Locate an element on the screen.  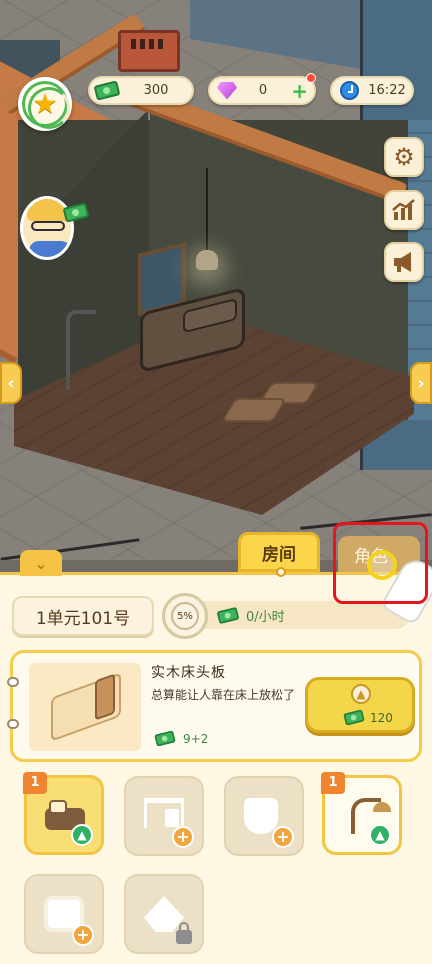
slot-shower: 1 ▲ is located at coordinates (361, 813).